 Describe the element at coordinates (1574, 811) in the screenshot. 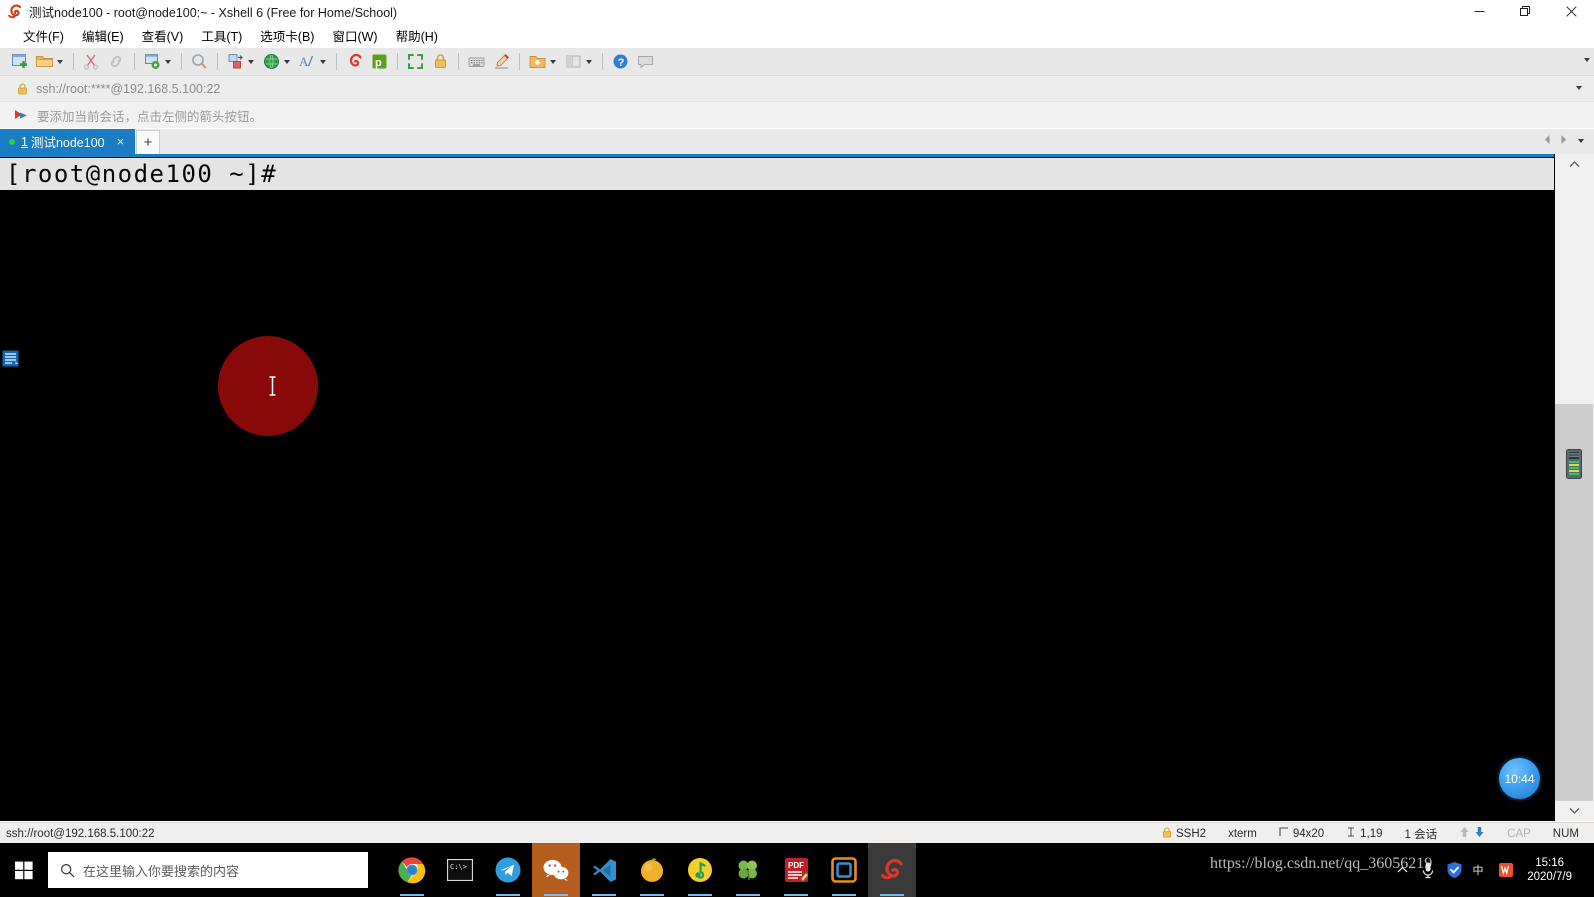

I see `scroll-down-button` at that location.